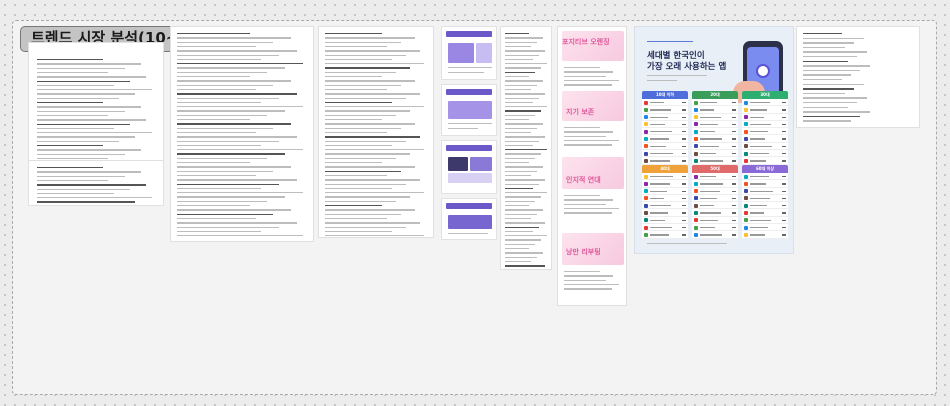  I want to click on trend-cards-panel: 포지티브 오렌징 지기 보존 인지적 연대 낭만 리부팅, so click(592, 166).